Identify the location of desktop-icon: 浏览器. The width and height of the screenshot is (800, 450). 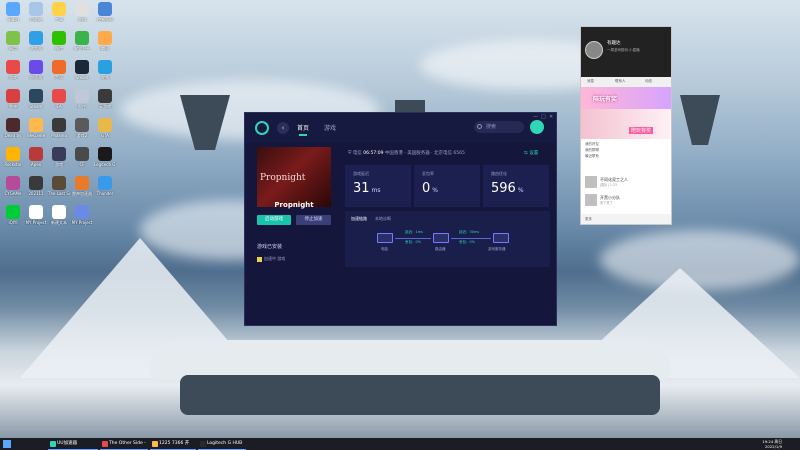
(36, 41).